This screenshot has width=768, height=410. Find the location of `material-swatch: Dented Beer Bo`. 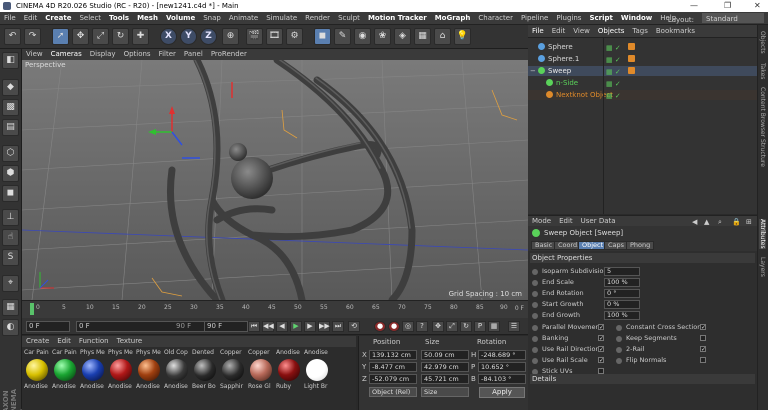

material-swatch: Dented Beer Bo is located at coordinates (205, 373).